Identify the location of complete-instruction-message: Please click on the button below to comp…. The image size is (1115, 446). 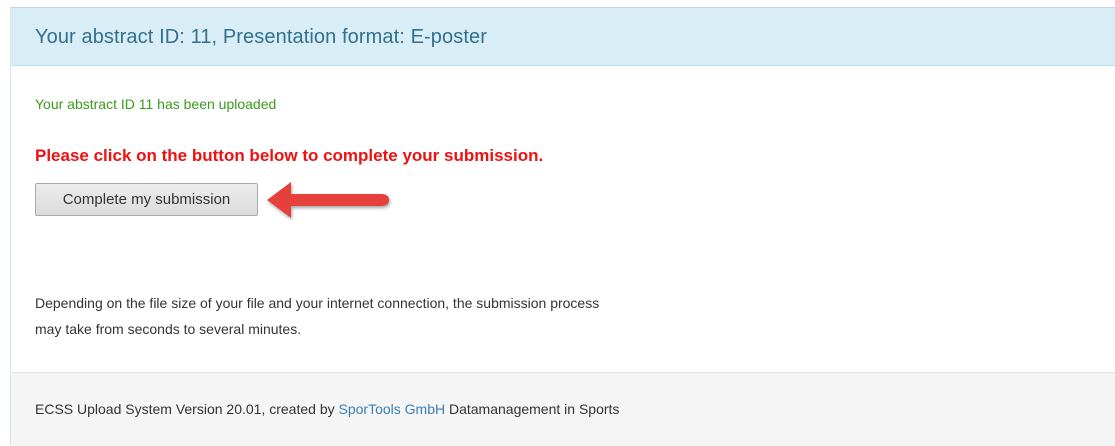
(289, 155).